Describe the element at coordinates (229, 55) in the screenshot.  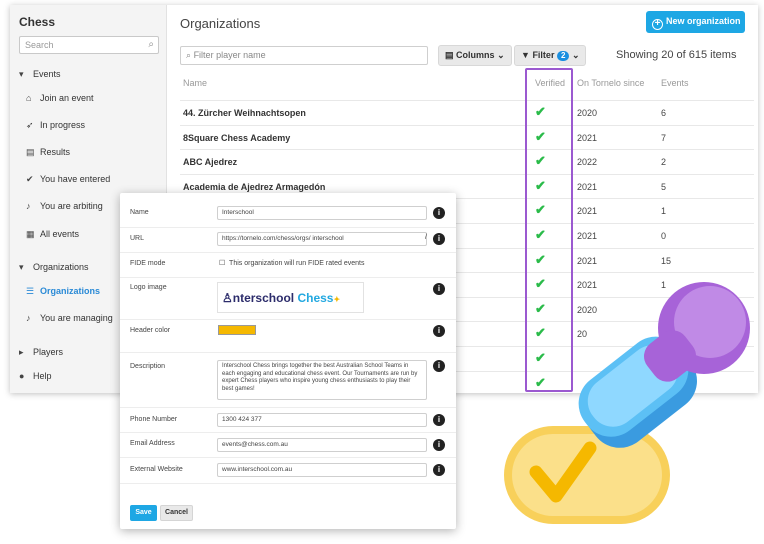
I see `filter-placeholder: Filter player name` at that location.